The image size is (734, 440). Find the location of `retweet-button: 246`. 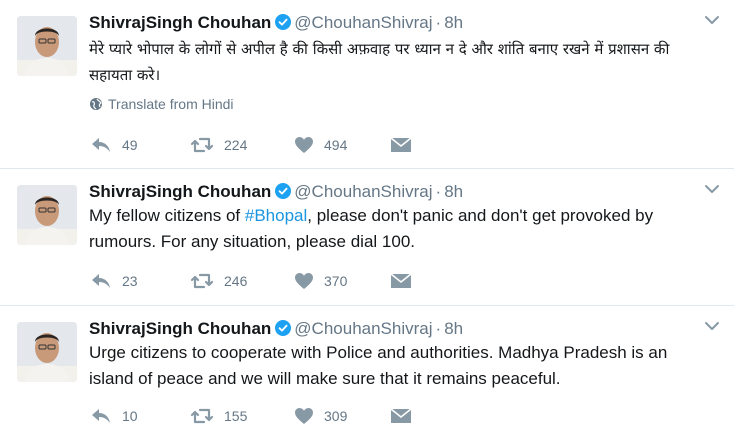

retweet-button: 246 is located at coordinates (218, 281).